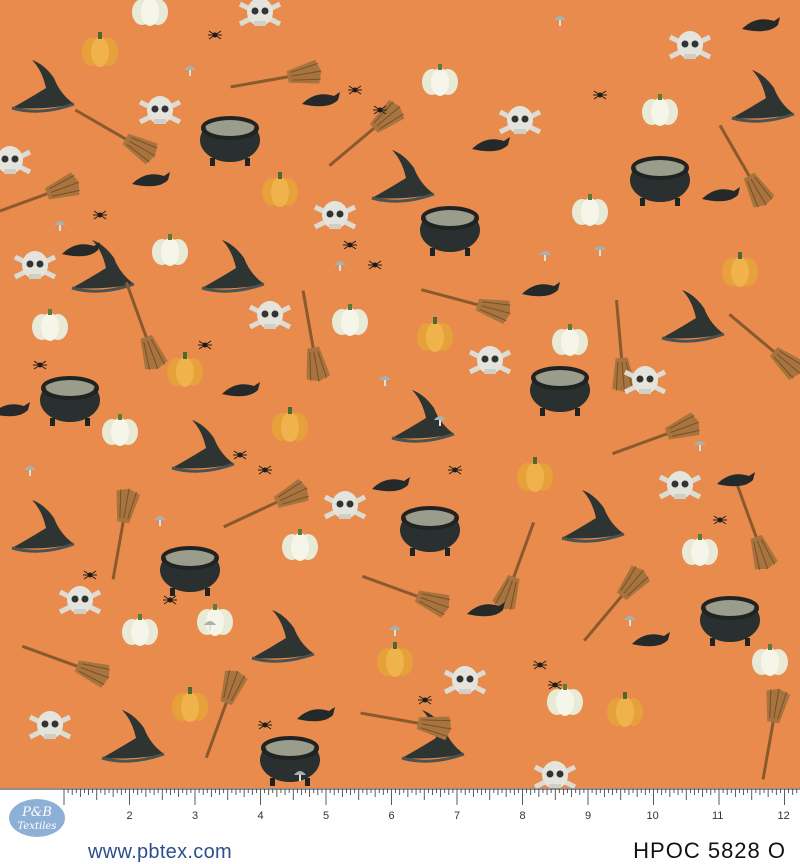 The image size is (800, 864). I want to click on logo-line1: P&B, so click(36, 812).